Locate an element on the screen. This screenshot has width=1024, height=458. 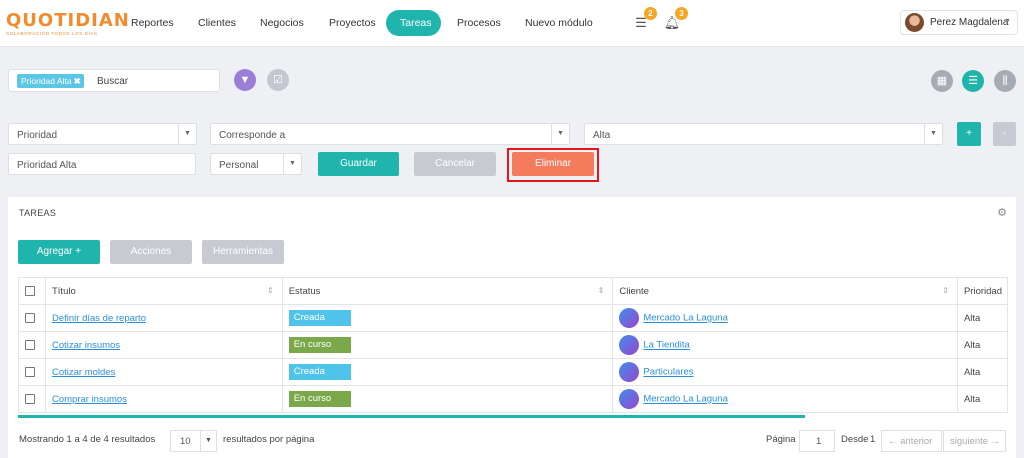
actions-button: Acciones is located at coordinates (151, 252).